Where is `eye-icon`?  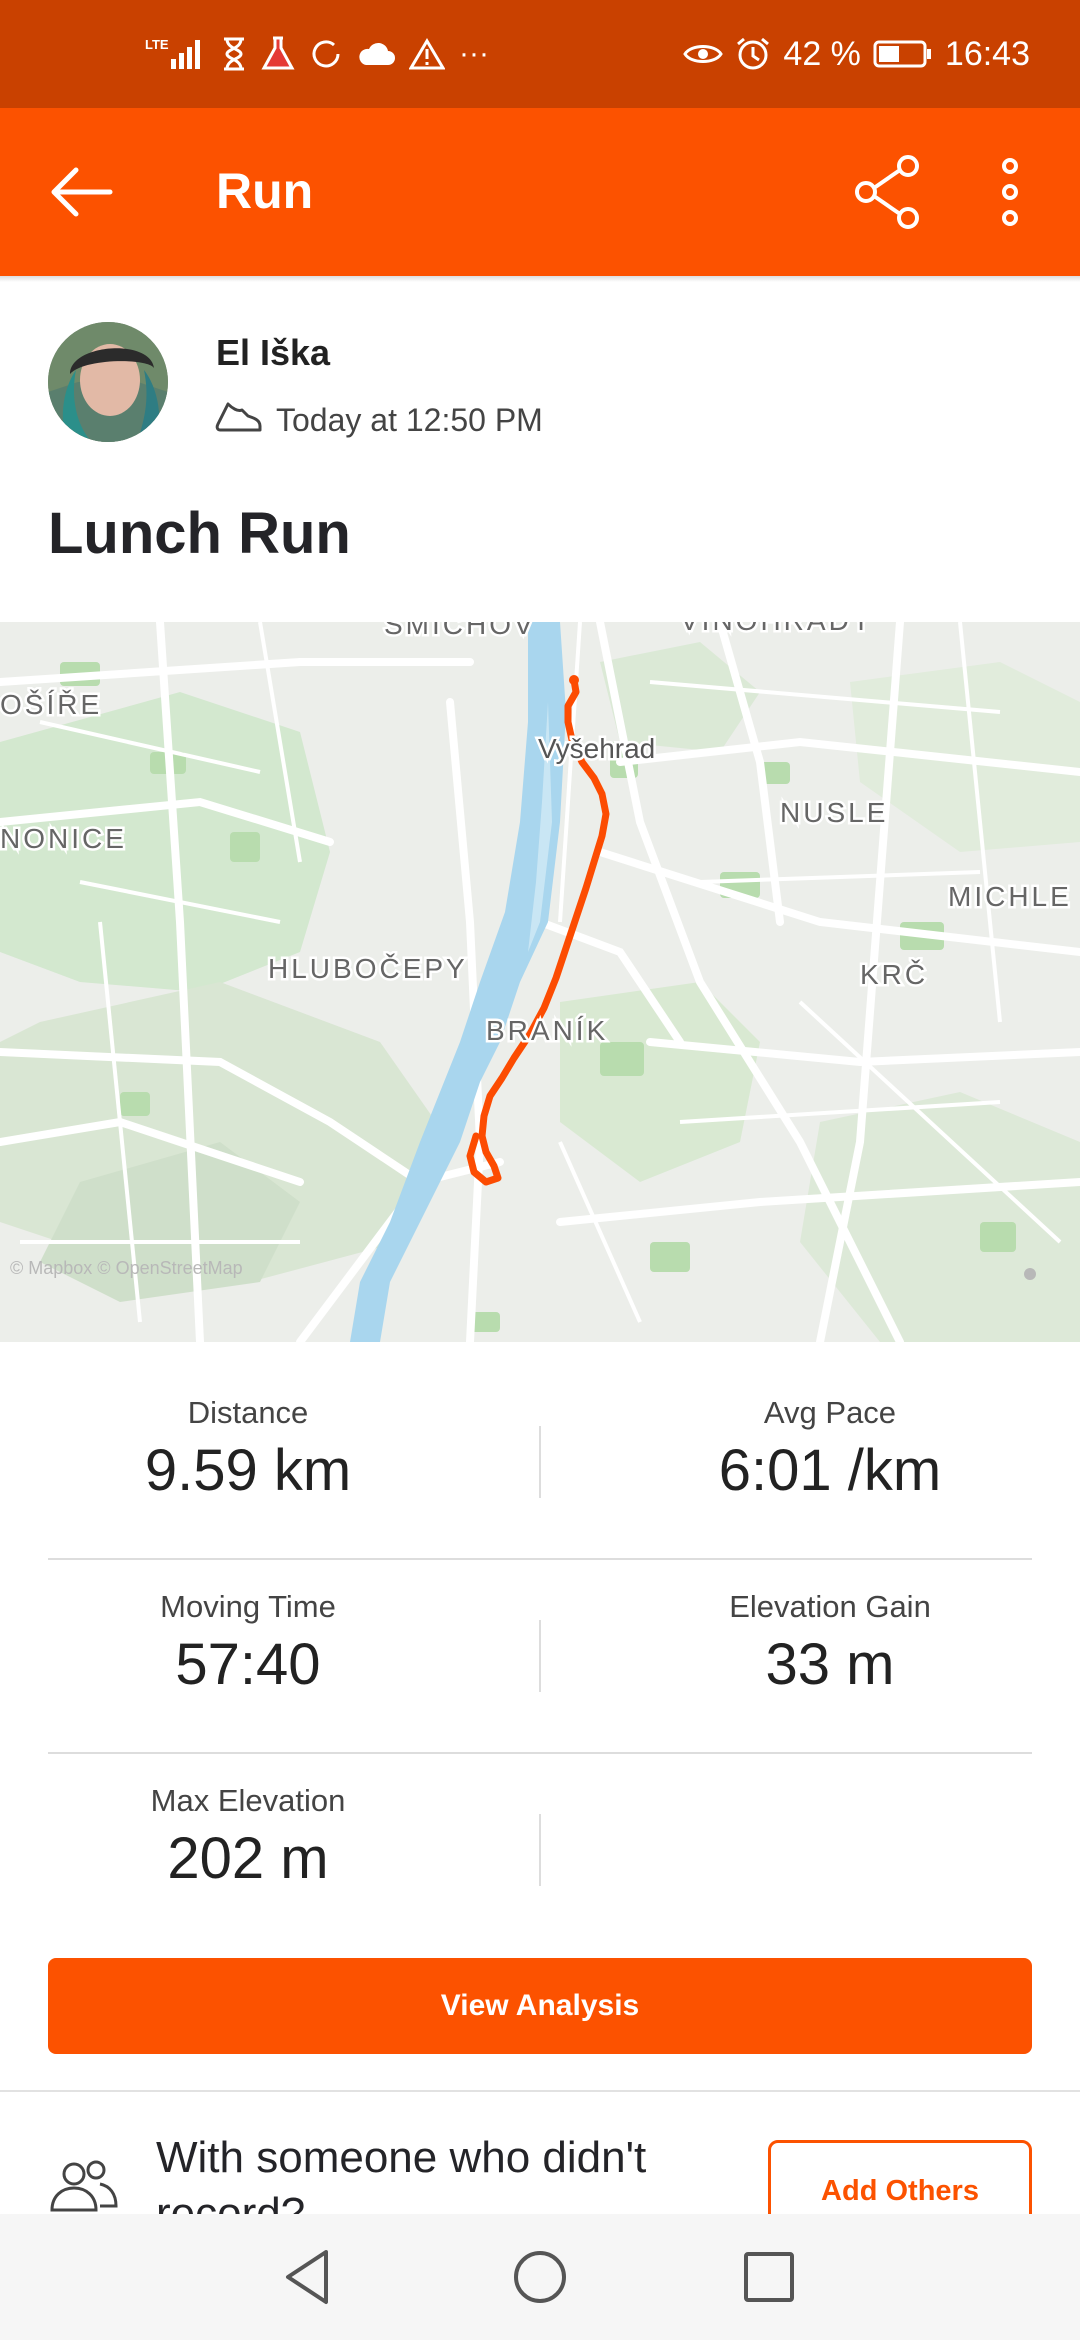 eye-icon is located at coordinates (703, 54).